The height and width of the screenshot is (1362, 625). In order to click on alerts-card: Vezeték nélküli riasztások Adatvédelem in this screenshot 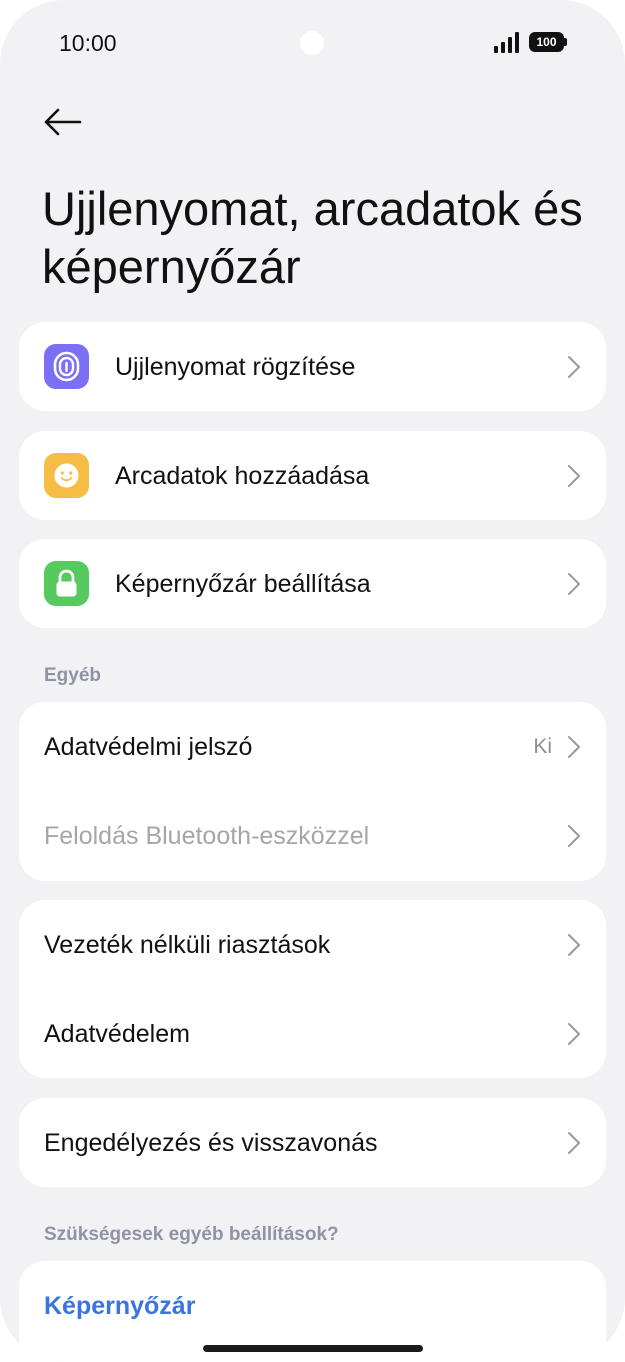, I will do `click(312, 989)`.